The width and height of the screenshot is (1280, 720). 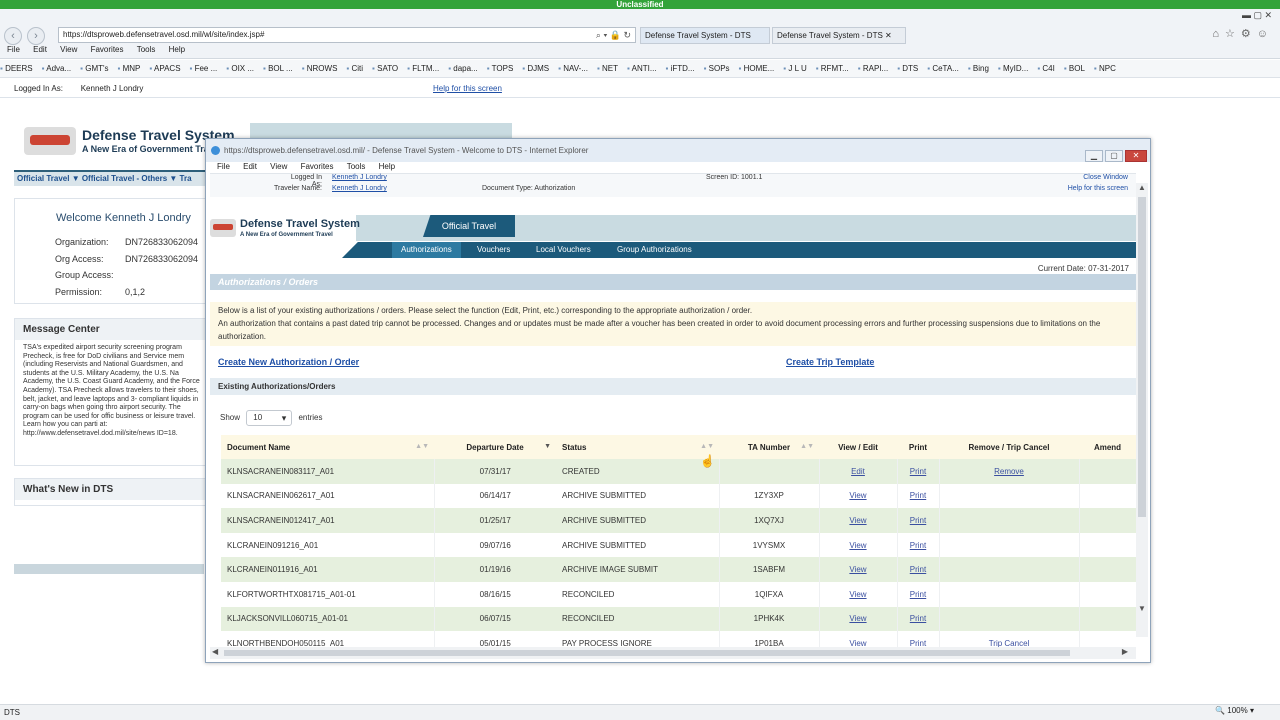 I want to click on maximize-button: ▢, so click(x=1114, y=156).